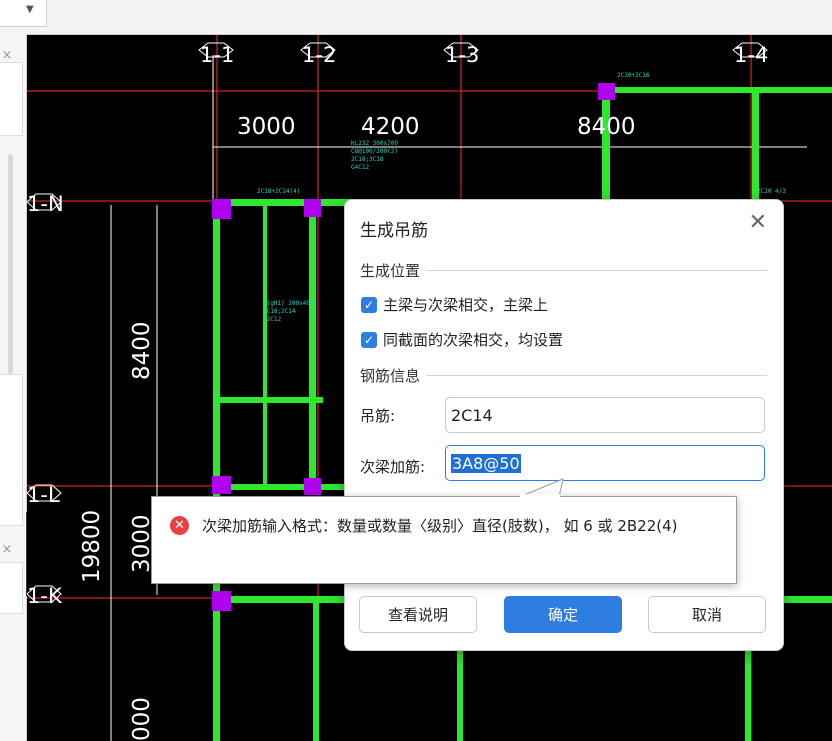 The height and width of the screenshot is (741, 832). Describe the element at coordinates (374, 151) in the screenshot. I see `svg-text: C8@100/200(2)` at that location.